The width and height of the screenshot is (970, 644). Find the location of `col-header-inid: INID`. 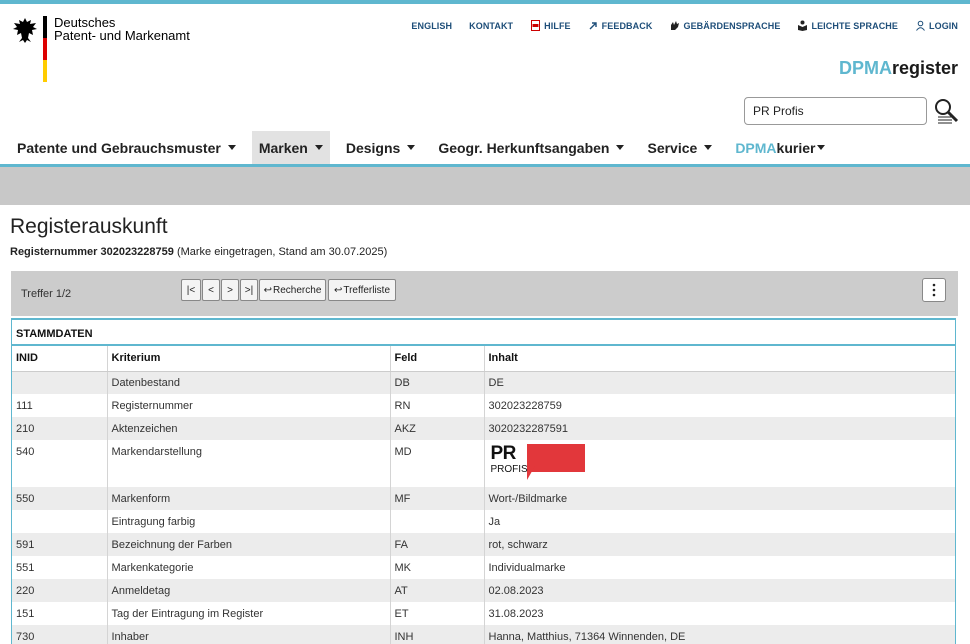

col-header-inid: INID is located at coordinates (59, 359).